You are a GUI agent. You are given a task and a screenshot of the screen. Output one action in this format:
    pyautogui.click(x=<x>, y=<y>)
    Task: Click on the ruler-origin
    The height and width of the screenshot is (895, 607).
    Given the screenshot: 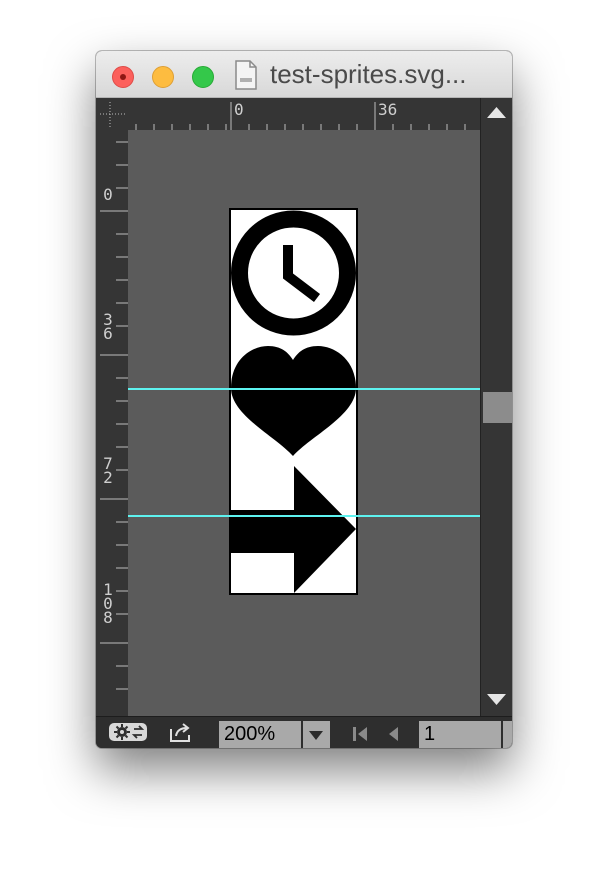 What is the action you would take?
    pyautogui.click(x=112, y=114)
    